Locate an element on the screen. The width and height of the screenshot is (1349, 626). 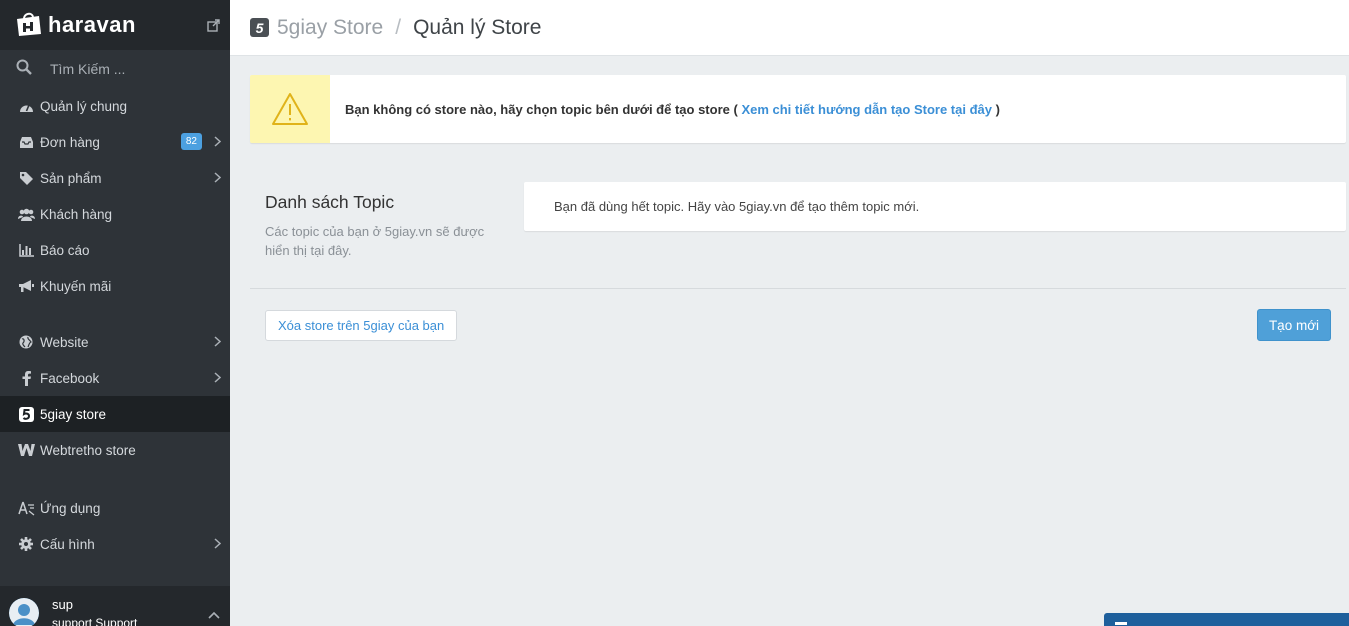
app-icon is located at coordinates (26, 508).